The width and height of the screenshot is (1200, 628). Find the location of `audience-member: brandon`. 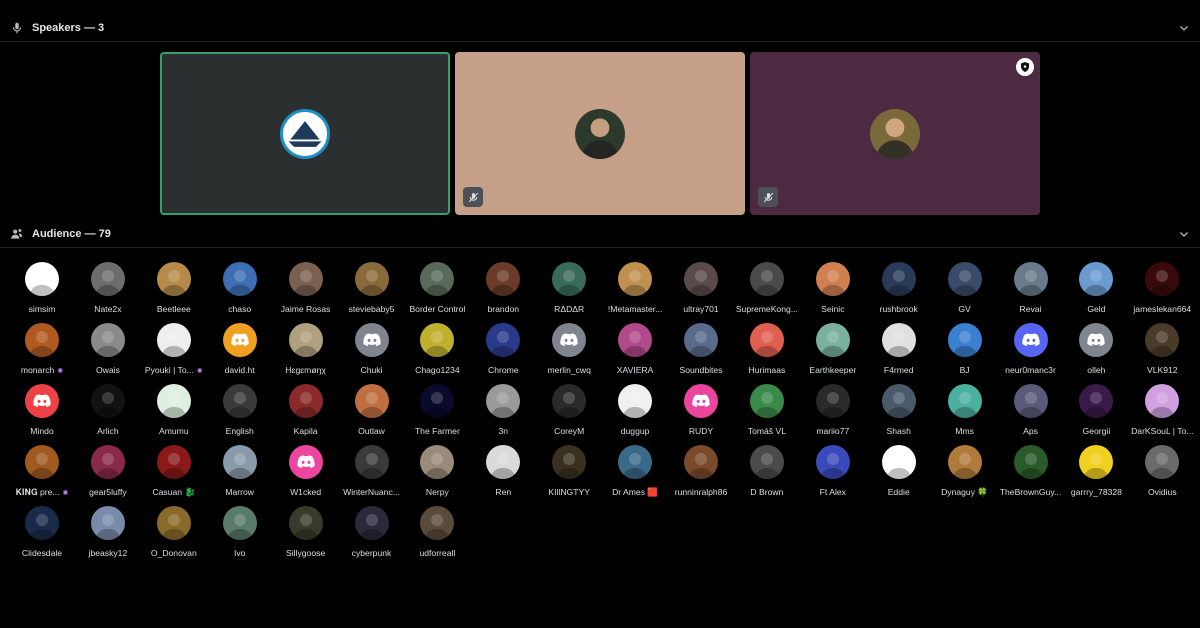

audience-member: brandon is located at coordinates (503, 288).